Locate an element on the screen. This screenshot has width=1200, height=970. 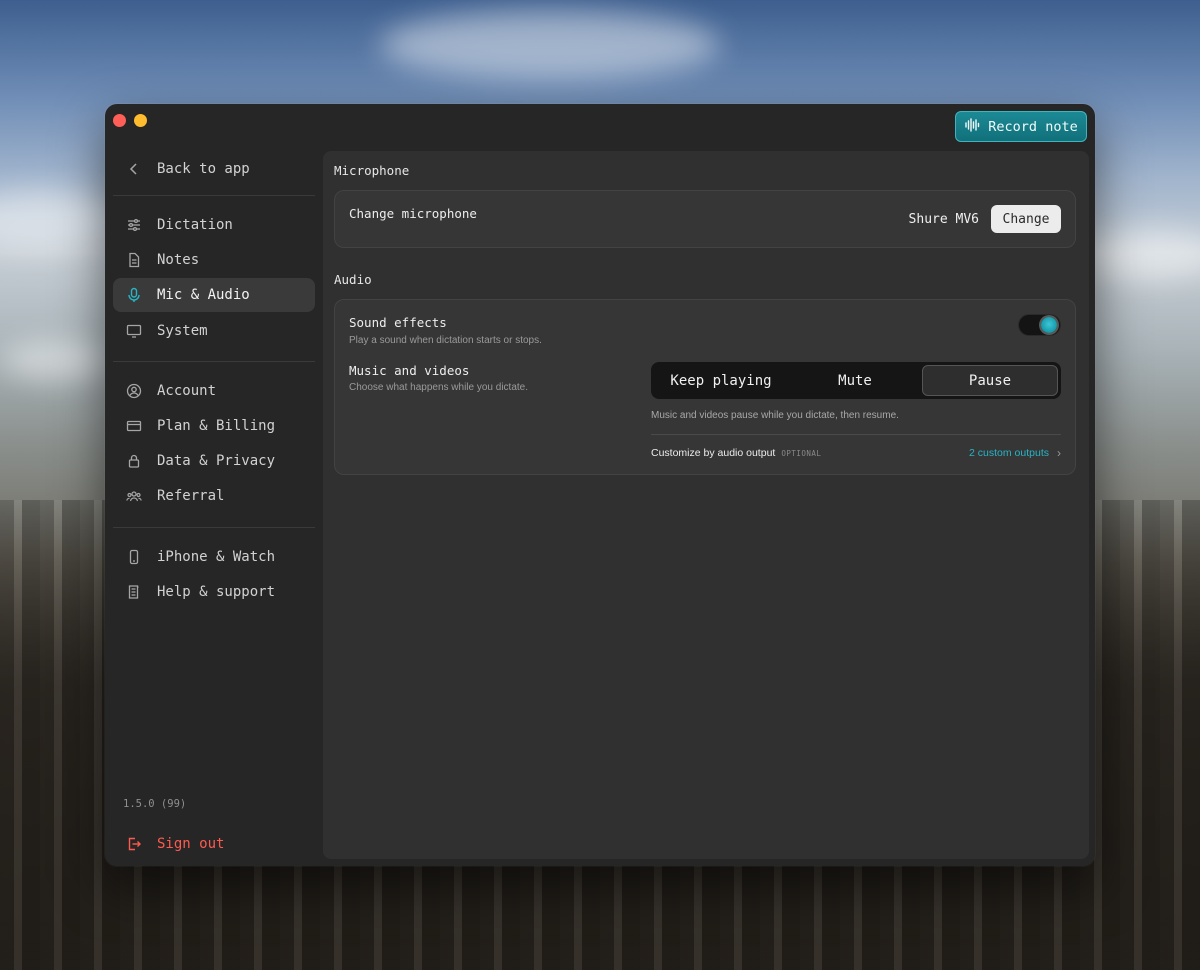
sidebar-item-notes: Notes is located at coordinates (214, 260).